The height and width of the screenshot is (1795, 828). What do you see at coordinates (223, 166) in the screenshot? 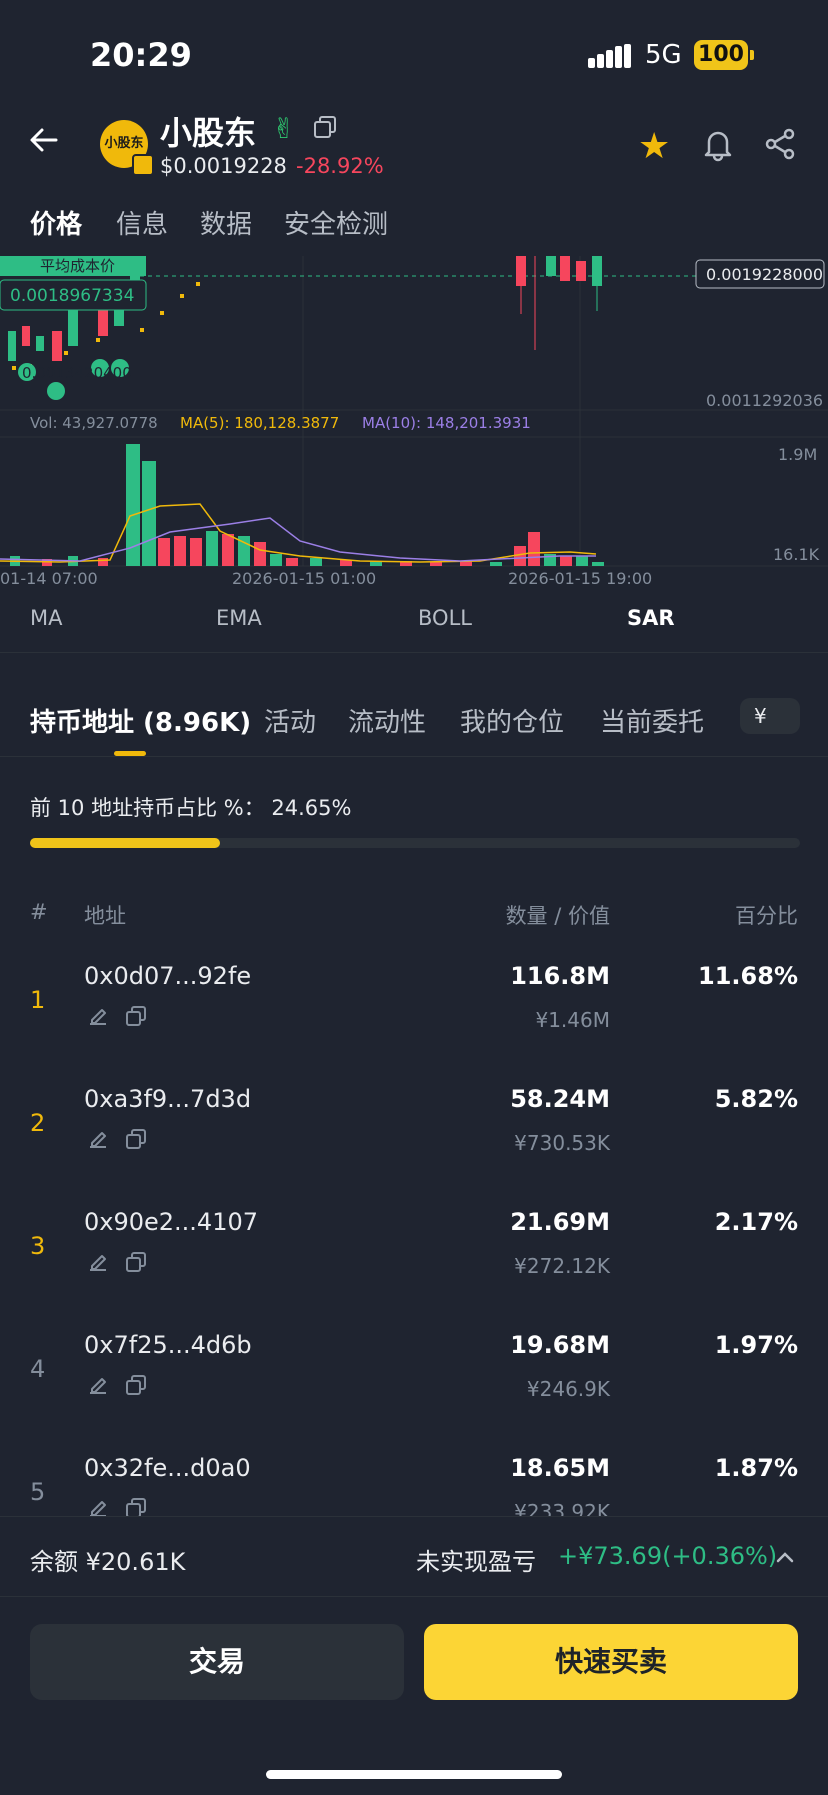
I see `token-price: $0.0019228` at bounding box center [223, 166].